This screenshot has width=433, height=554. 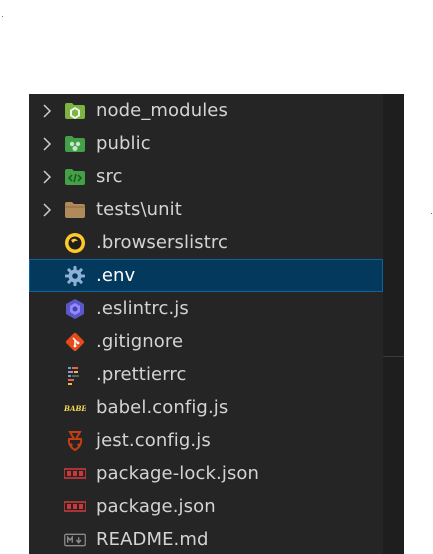 I want to click on markdown-icon, so click(x=75, y=540).